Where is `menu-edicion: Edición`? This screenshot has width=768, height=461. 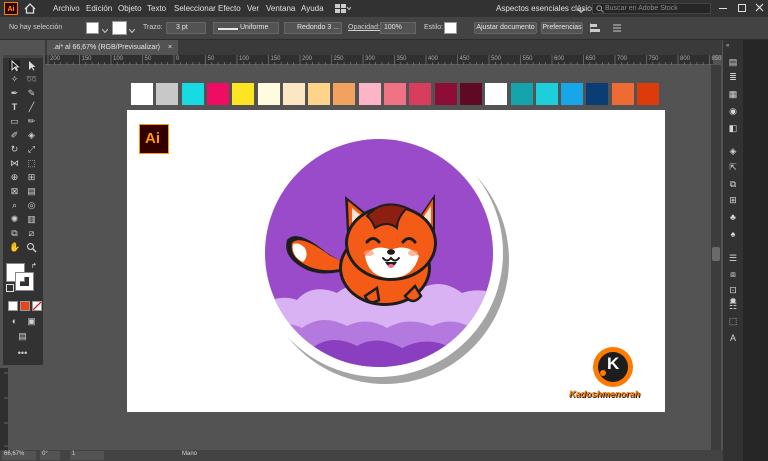 menu-edicion: Edición is located at coordinates (99, 8).